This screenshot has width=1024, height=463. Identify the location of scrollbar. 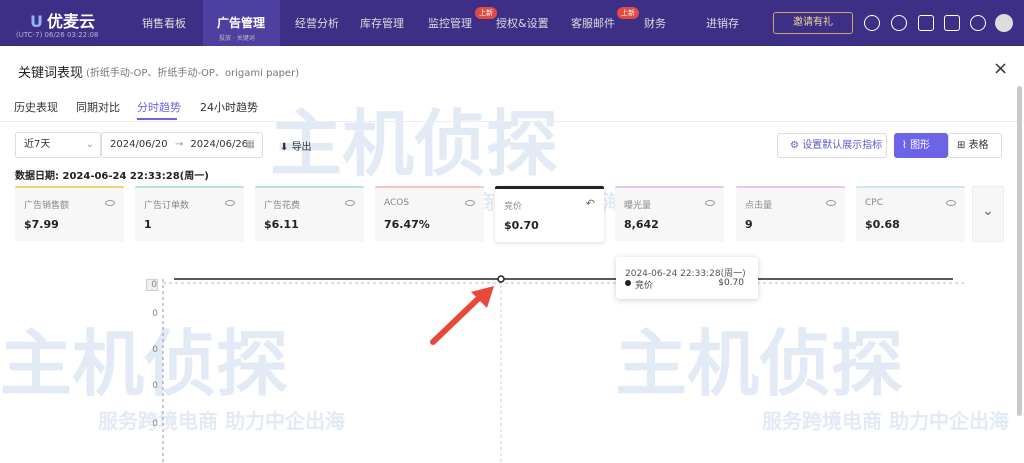
(1019, 251).